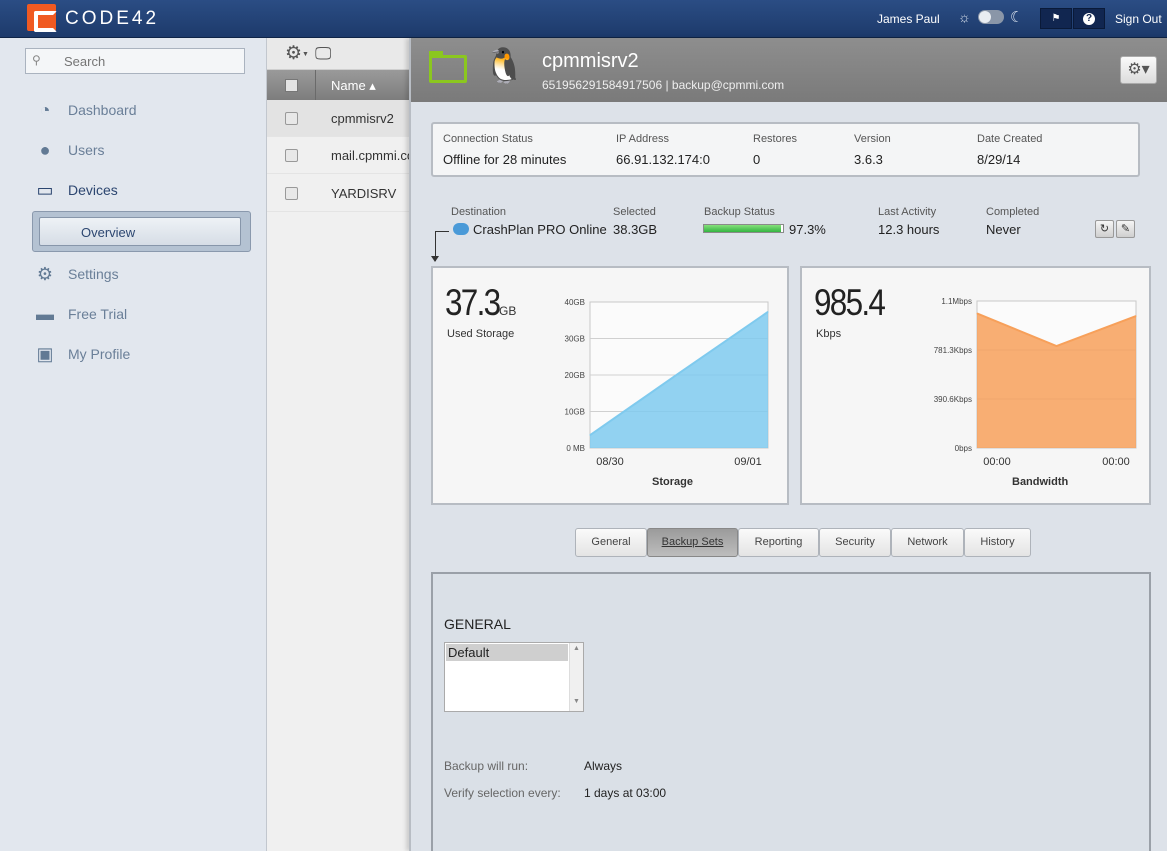 The image size is (1167, 851). Describe the element at coordinates (36, 60) in the screenshot. I see `search-icon: ⚲` at that location.